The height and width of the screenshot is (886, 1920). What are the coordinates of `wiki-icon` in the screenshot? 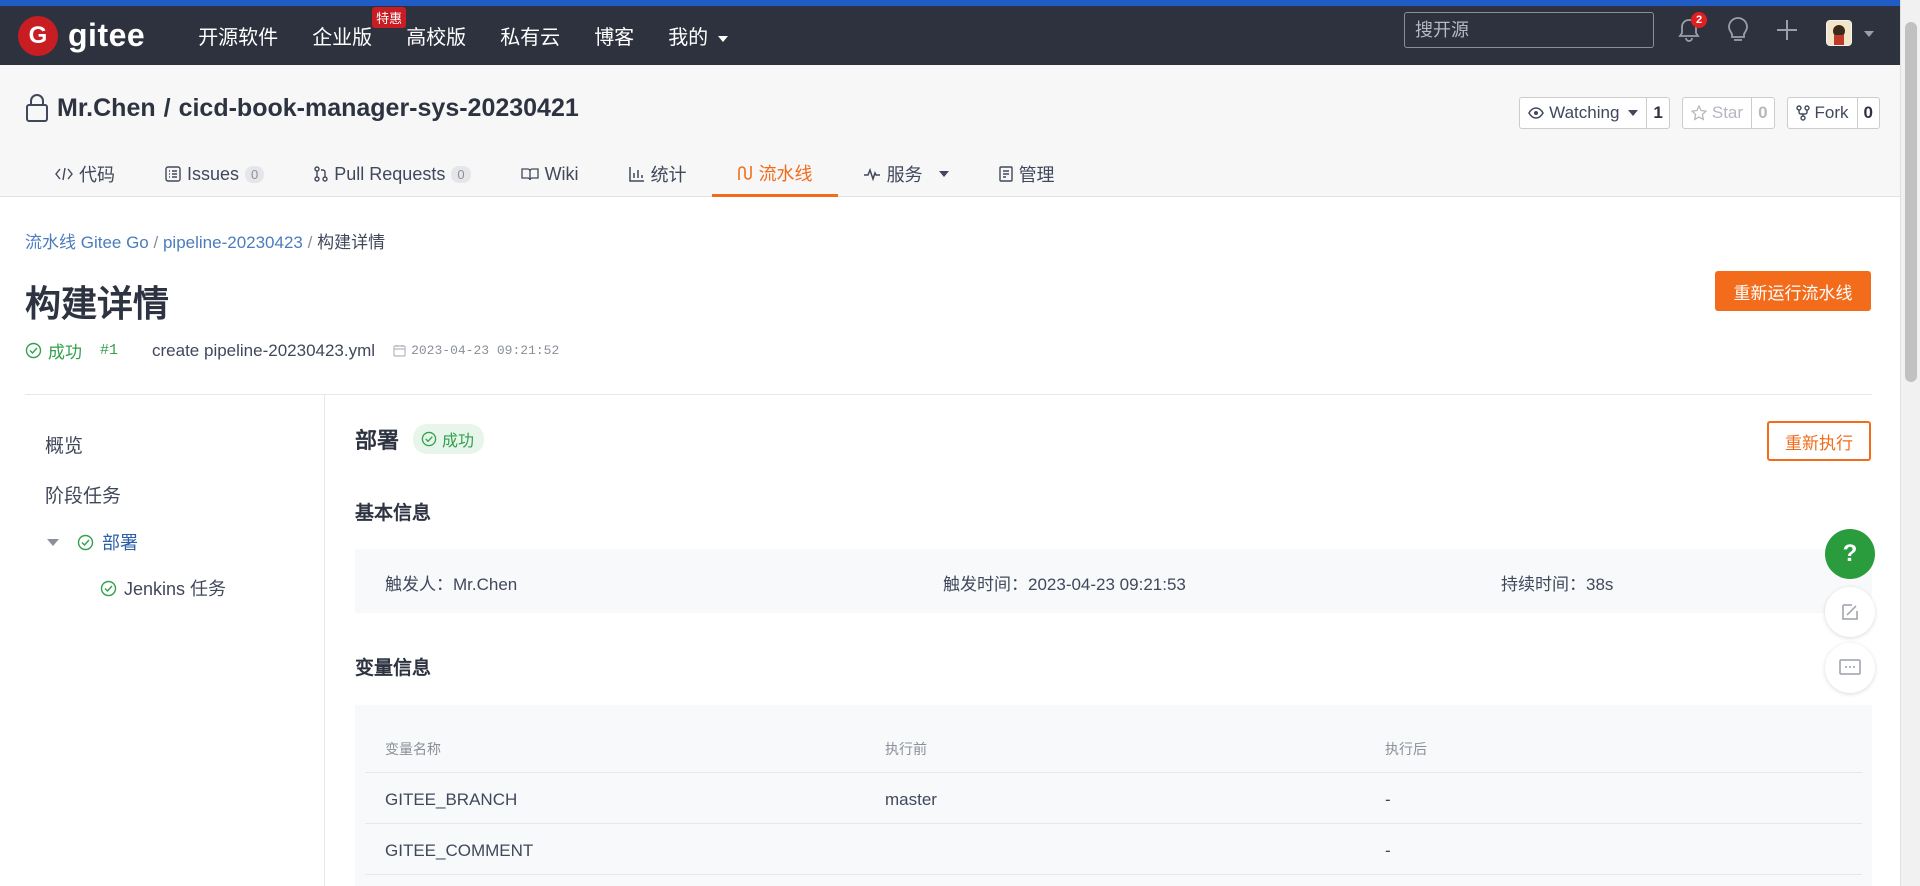 It's located at (529, 174).